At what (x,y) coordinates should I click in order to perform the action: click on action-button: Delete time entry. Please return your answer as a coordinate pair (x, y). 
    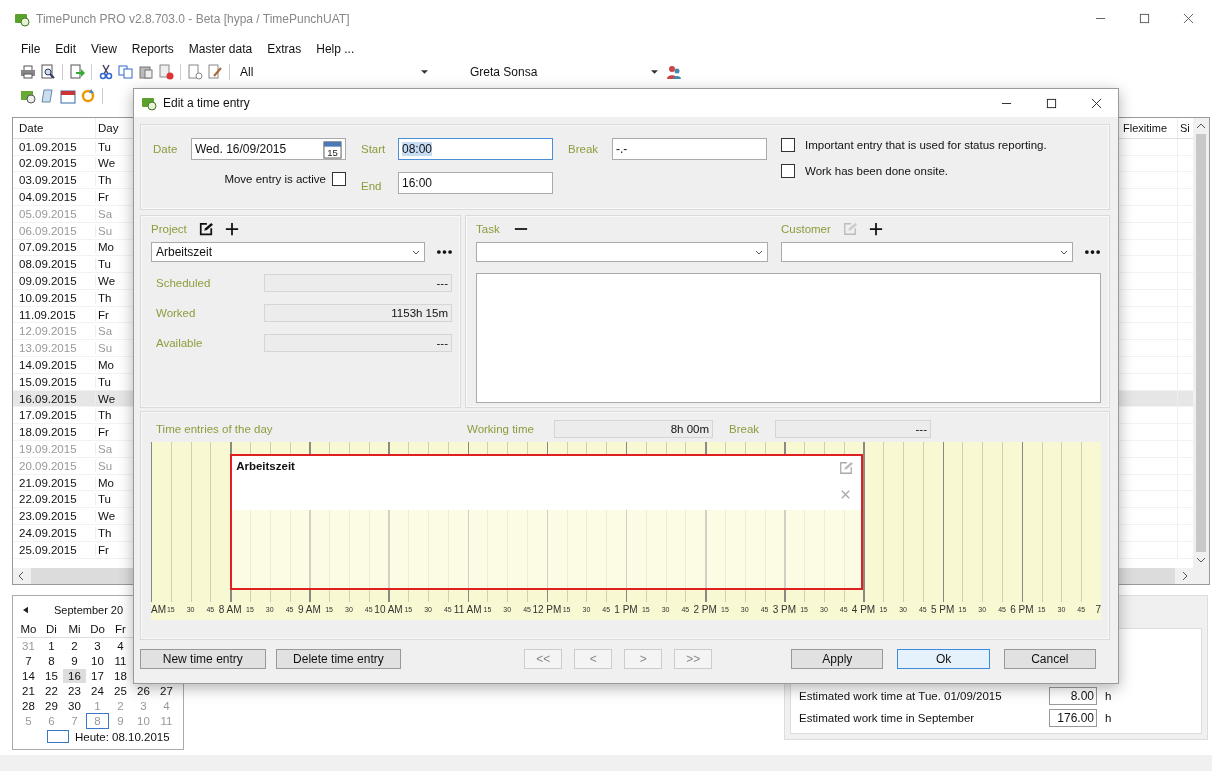
    Looking at the image, I should click on (338, 659).